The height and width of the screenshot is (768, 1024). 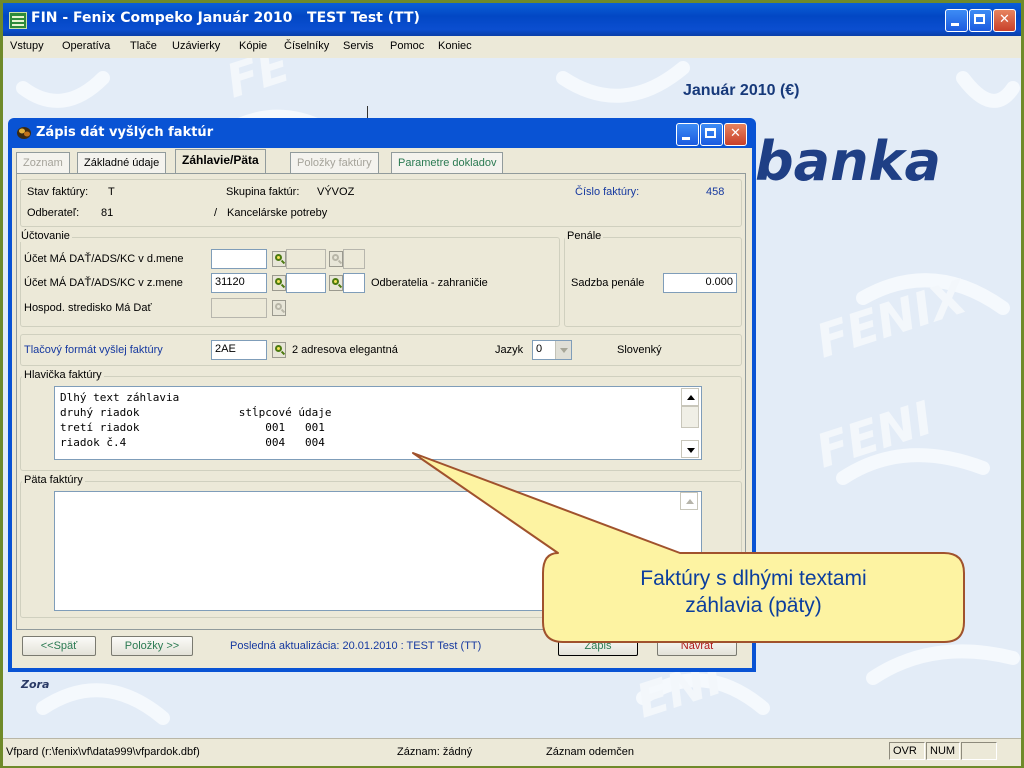 What do you see at coordinates (848, 161) in the screenshot?
I see `brand-banka: banka` at bounding box center [848, 161].